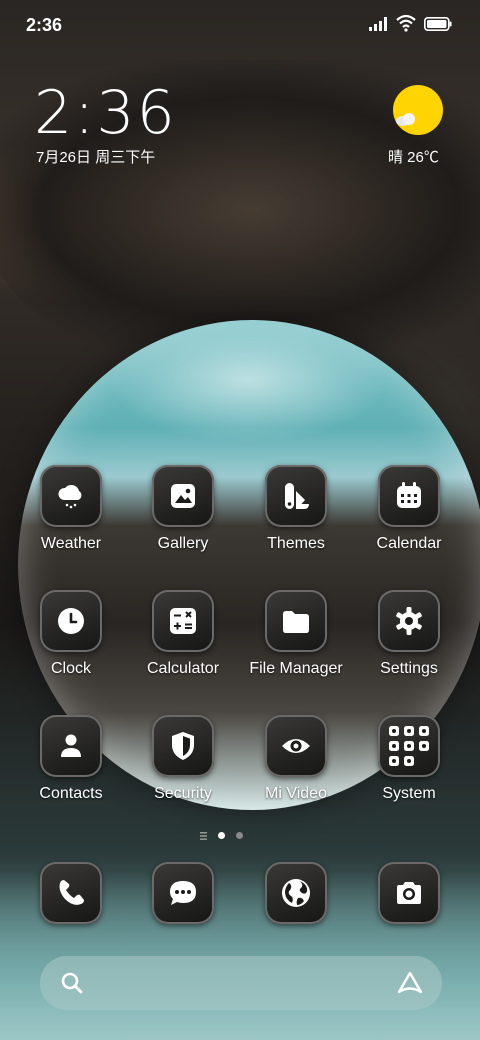 This screenshot has height=1040, width=480. What do you see at coordinates (70, 668) in the screenshot?
I see `app-label: Clock` at bounding box center [70, 668].